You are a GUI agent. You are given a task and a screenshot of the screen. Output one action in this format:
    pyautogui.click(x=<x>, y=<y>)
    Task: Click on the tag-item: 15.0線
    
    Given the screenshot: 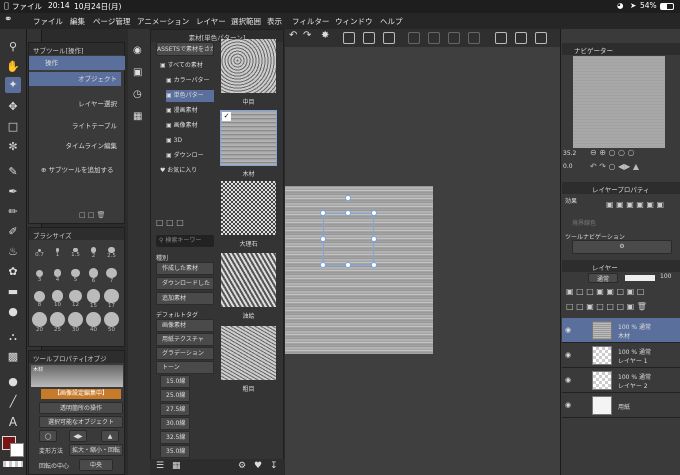 What is the action you would take?
    pyautogui.click(x=175, y=381)
    